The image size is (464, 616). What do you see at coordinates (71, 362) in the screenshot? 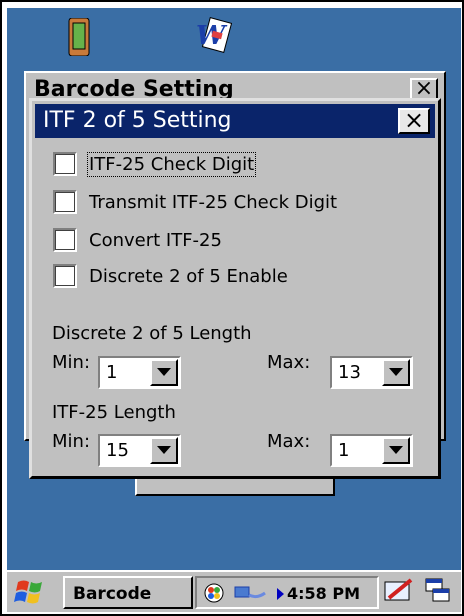
I see `discrete-min-label: Min:` at bounding box center [71, 362].